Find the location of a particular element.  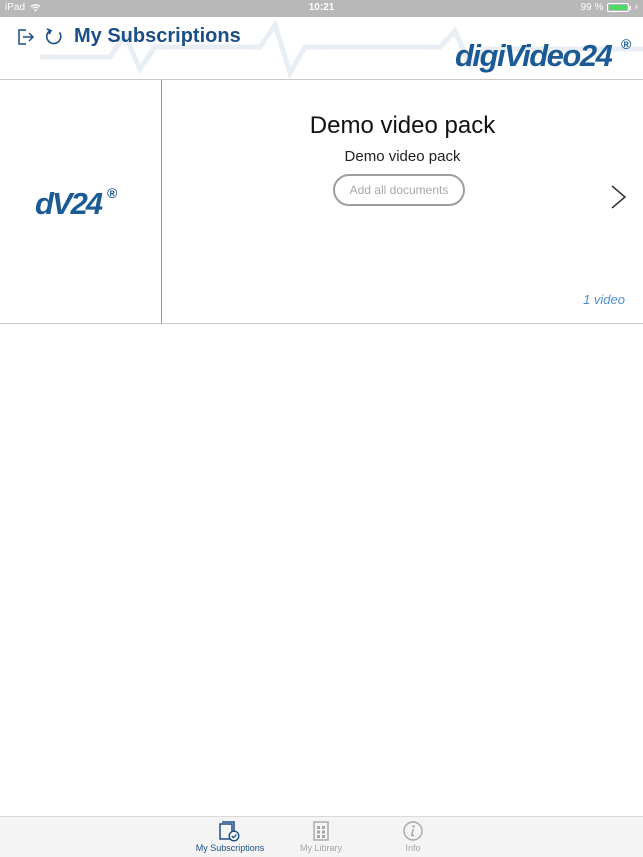

tab-label: My Library is located at coordinates (320, 848).